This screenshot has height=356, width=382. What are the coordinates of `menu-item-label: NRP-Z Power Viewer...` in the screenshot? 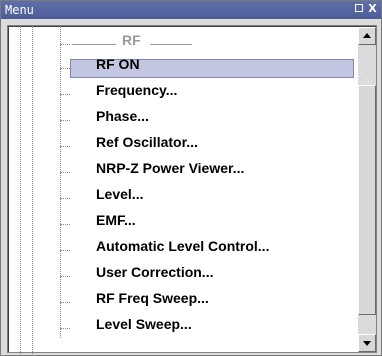 It's located at (170, 168).